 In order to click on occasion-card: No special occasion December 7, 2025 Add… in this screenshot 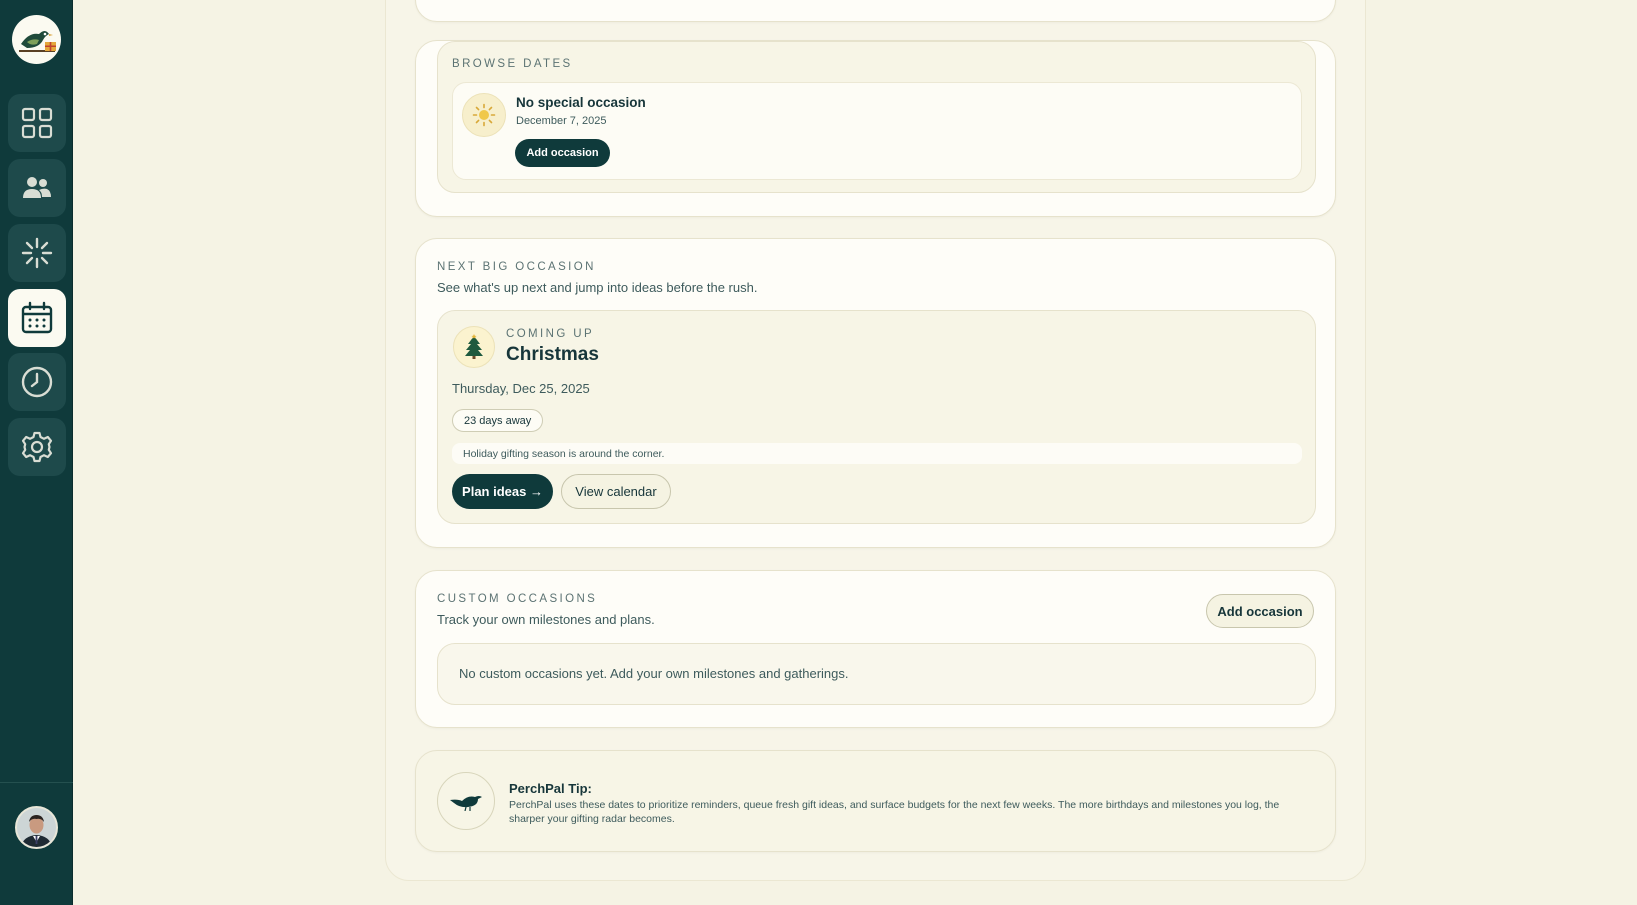, I will do `click(877, 131)`.